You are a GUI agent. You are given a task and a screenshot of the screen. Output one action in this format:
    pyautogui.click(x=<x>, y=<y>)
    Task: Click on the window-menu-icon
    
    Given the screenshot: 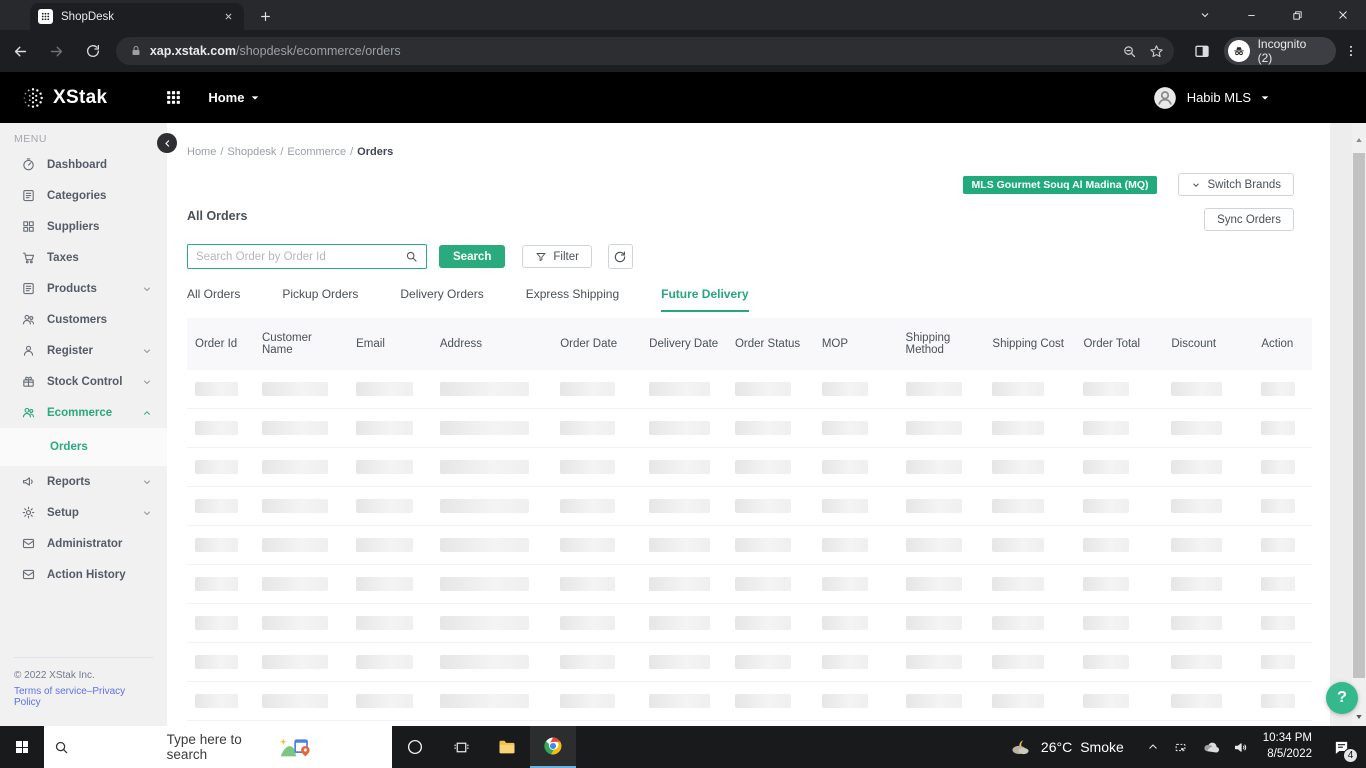 What is the action you would take?
    pyautogui.click(x=1205, y=15)
    